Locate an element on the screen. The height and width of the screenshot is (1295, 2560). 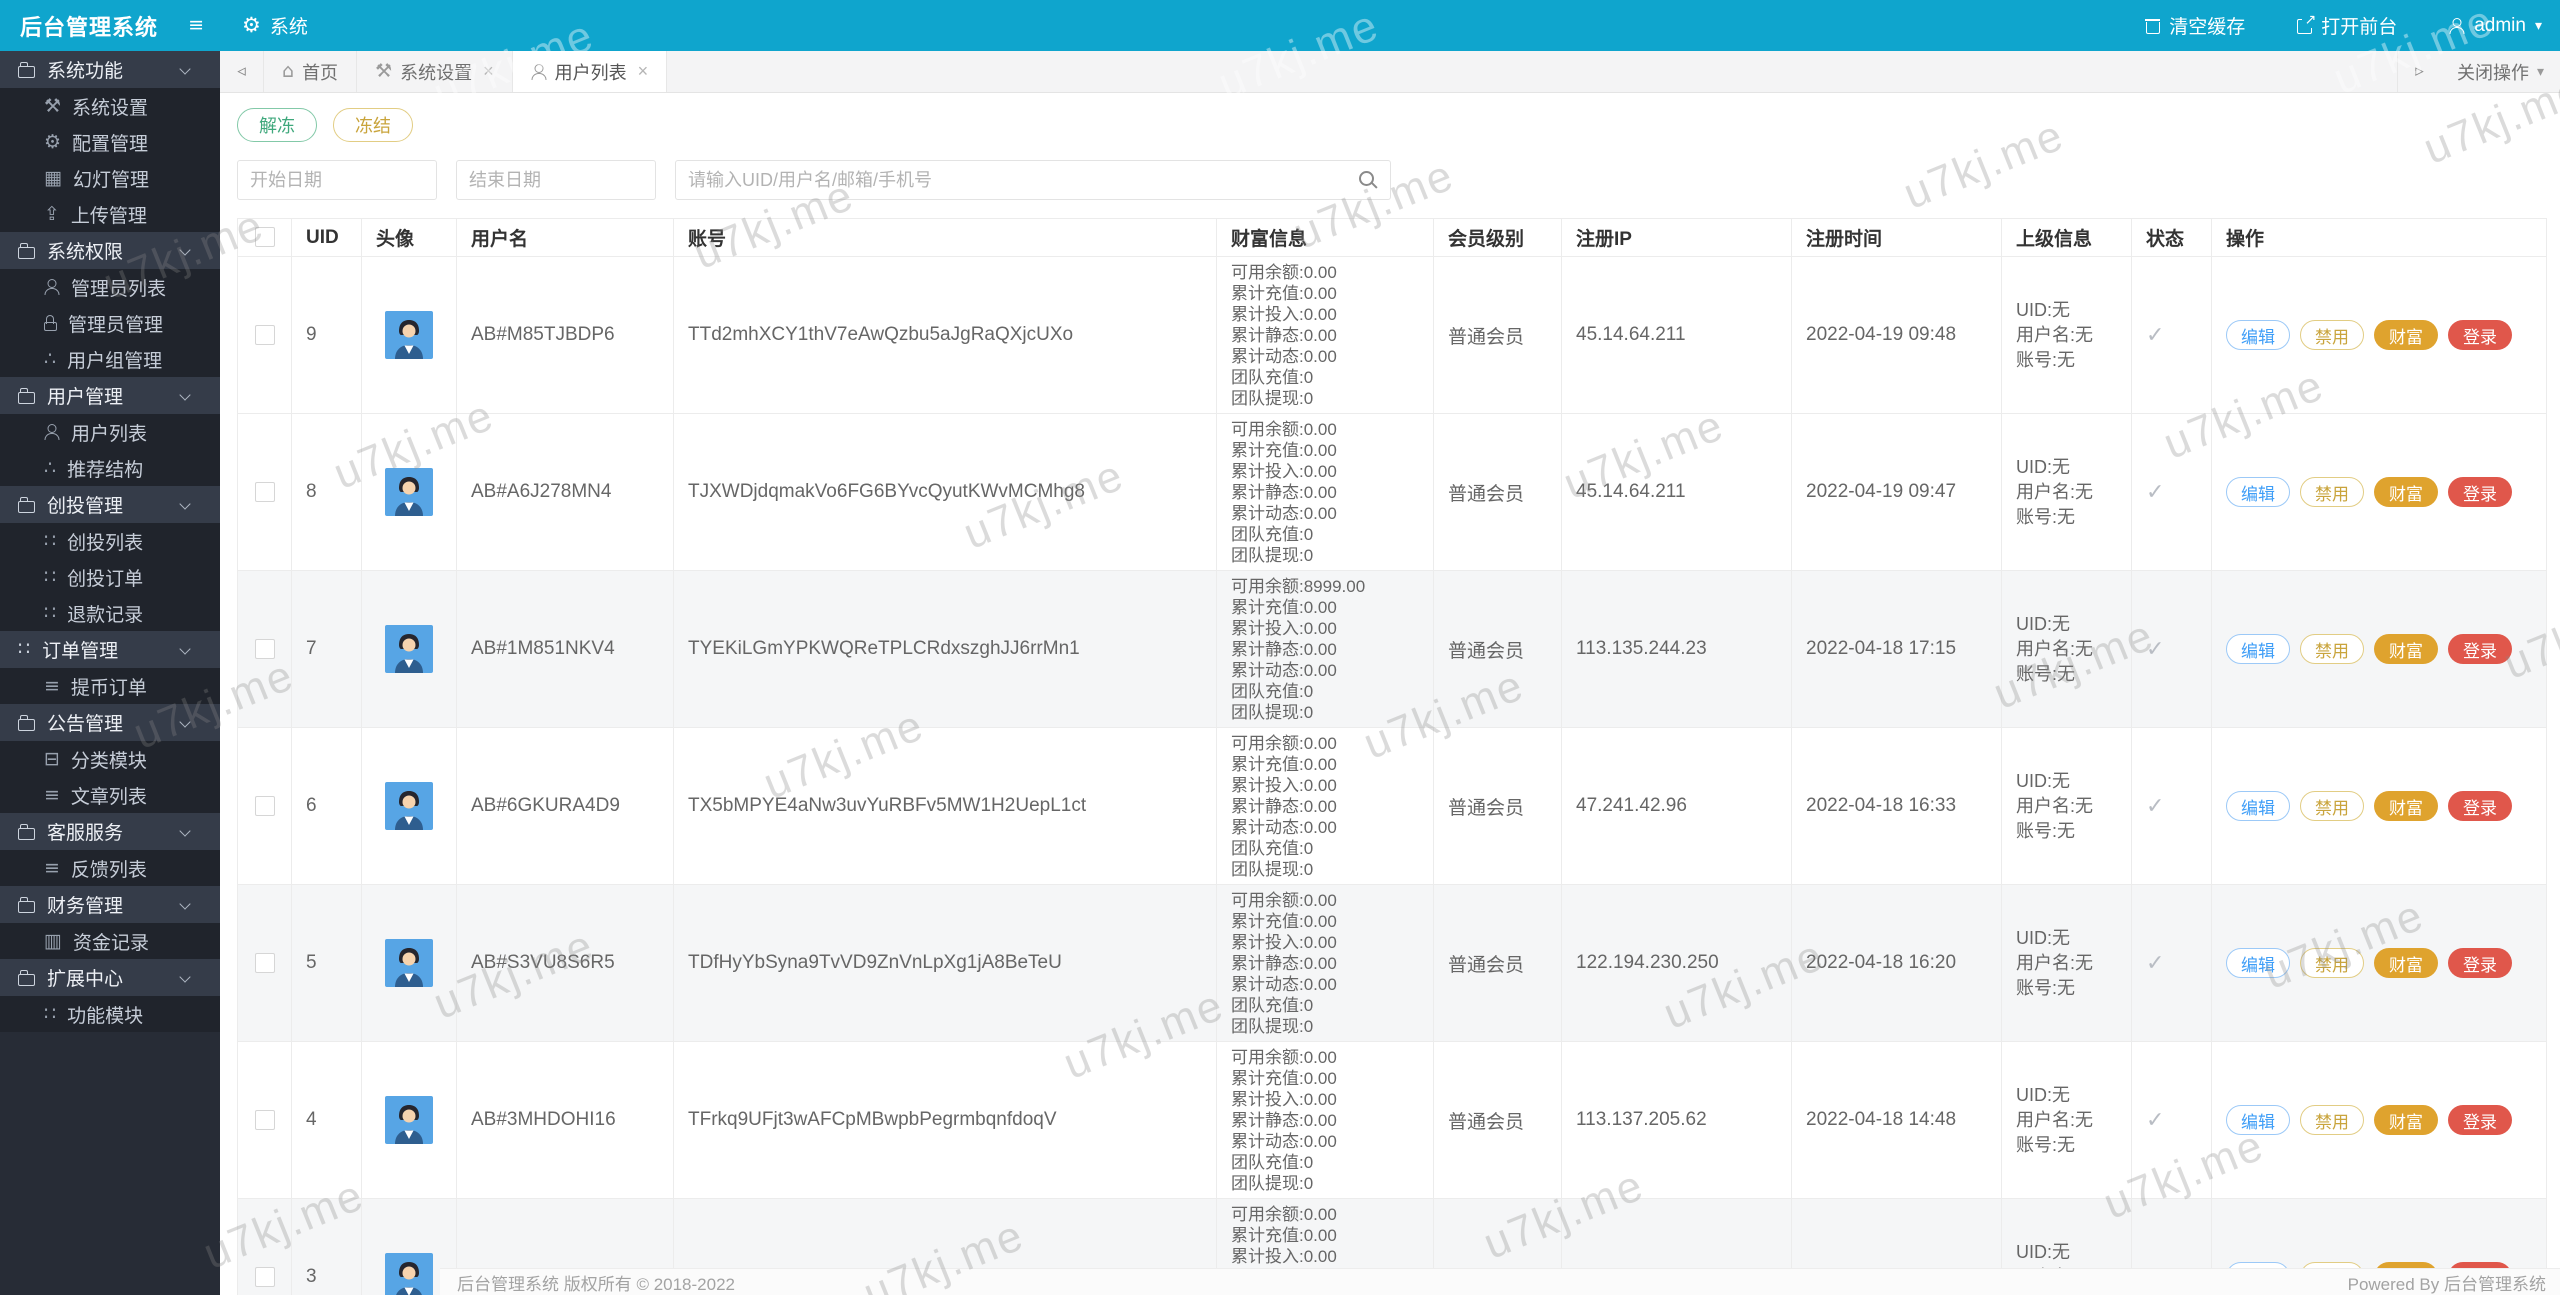
sidebar-section: 系统权限 is located at coordinates (110, 250).